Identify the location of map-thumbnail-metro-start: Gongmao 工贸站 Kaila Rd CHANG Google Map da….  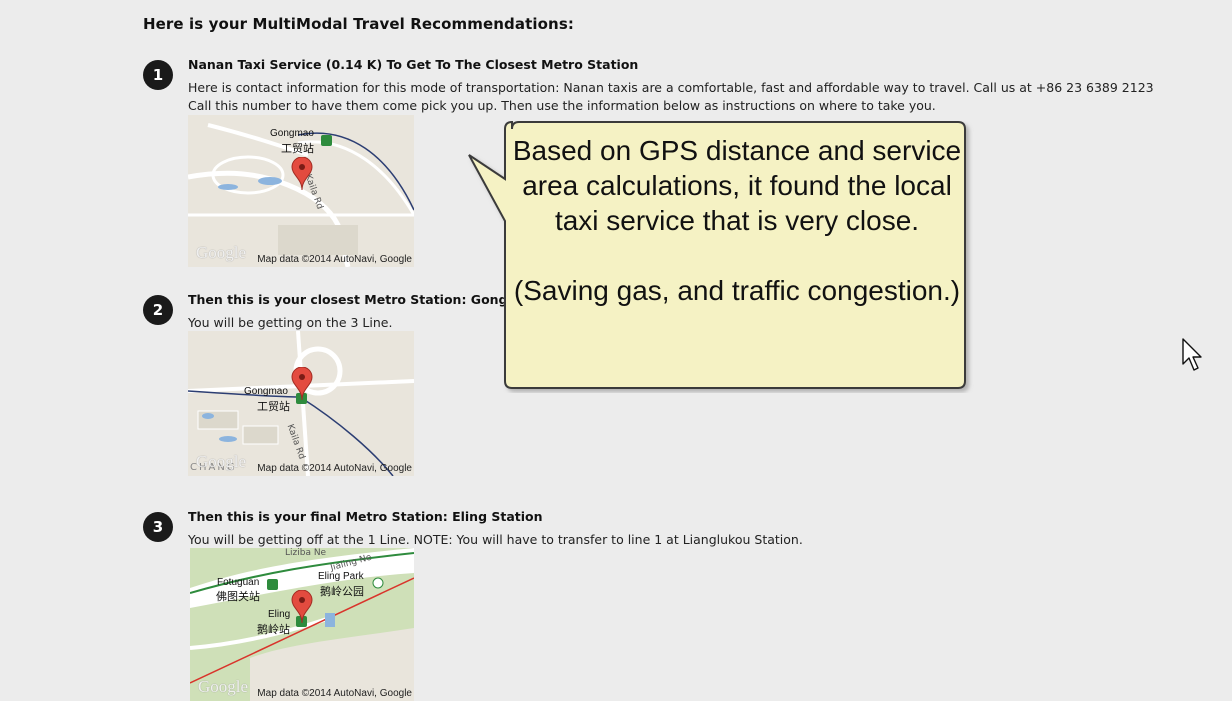
(301, 403).